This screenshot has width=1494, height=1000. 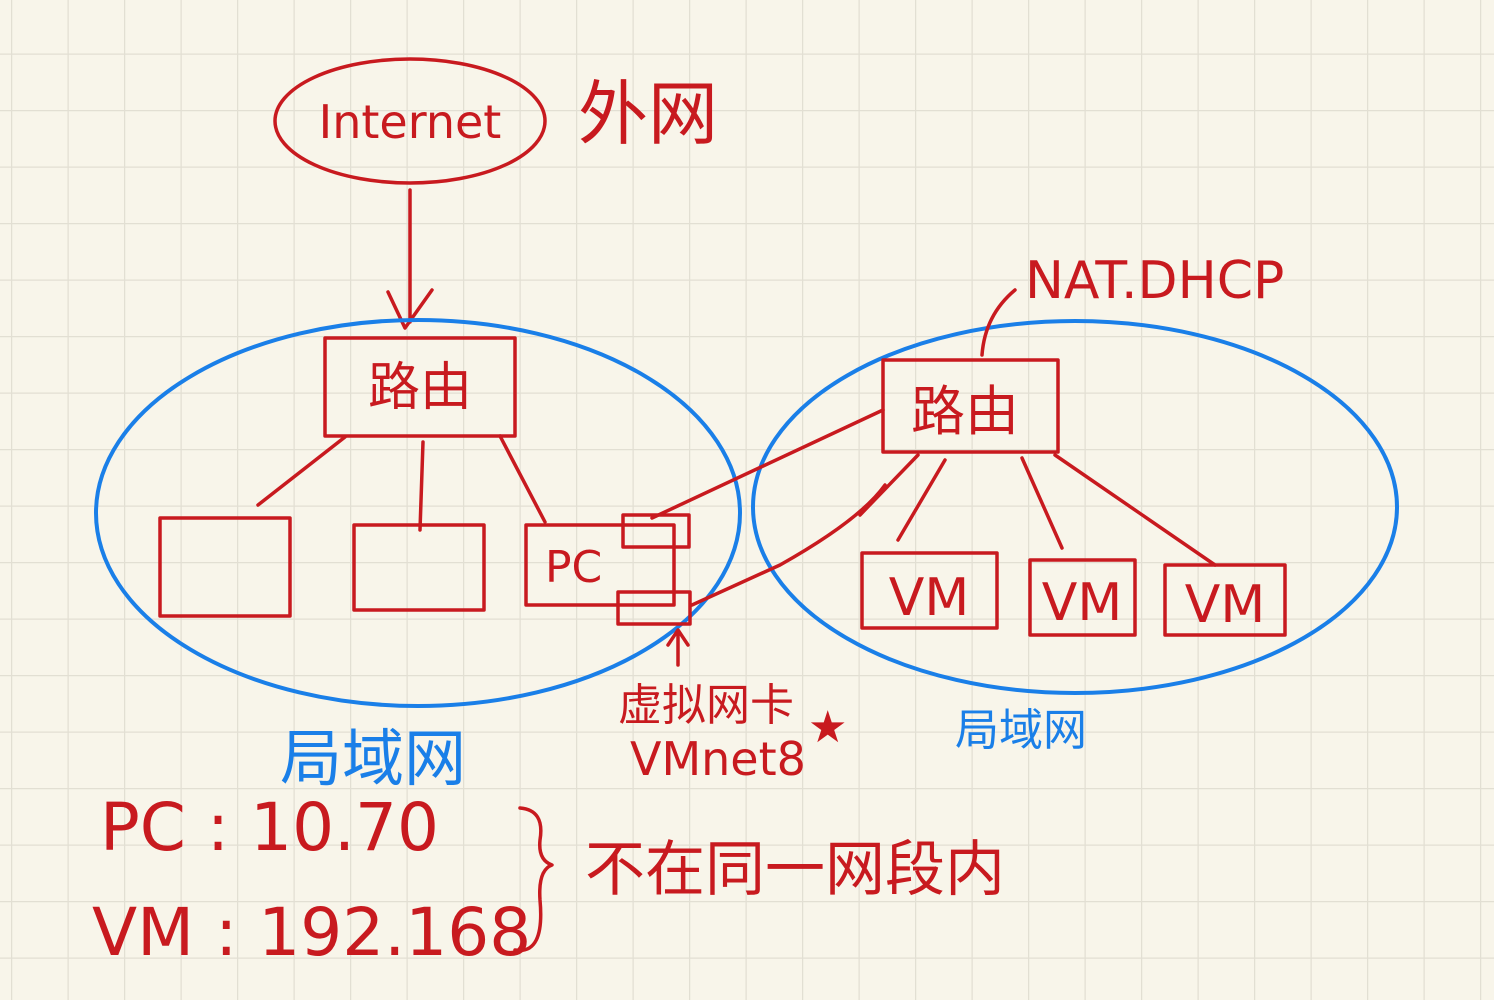 I want to click on virtual-nic-label: 虚拟网卡, so click(x=706, y=705).